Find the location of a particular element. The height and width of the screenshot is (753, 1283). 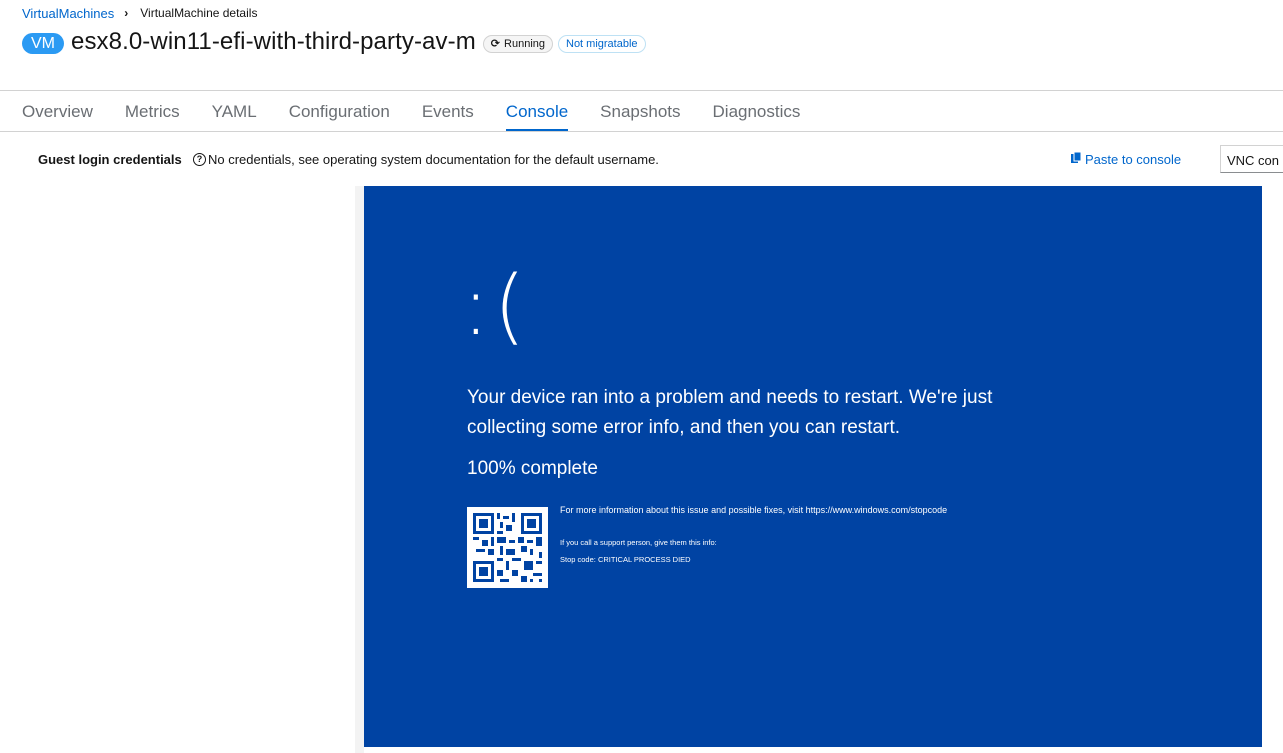

breadcrumb: VirtualMachines › VirtualMachine details is located at coordinates (139, 13).